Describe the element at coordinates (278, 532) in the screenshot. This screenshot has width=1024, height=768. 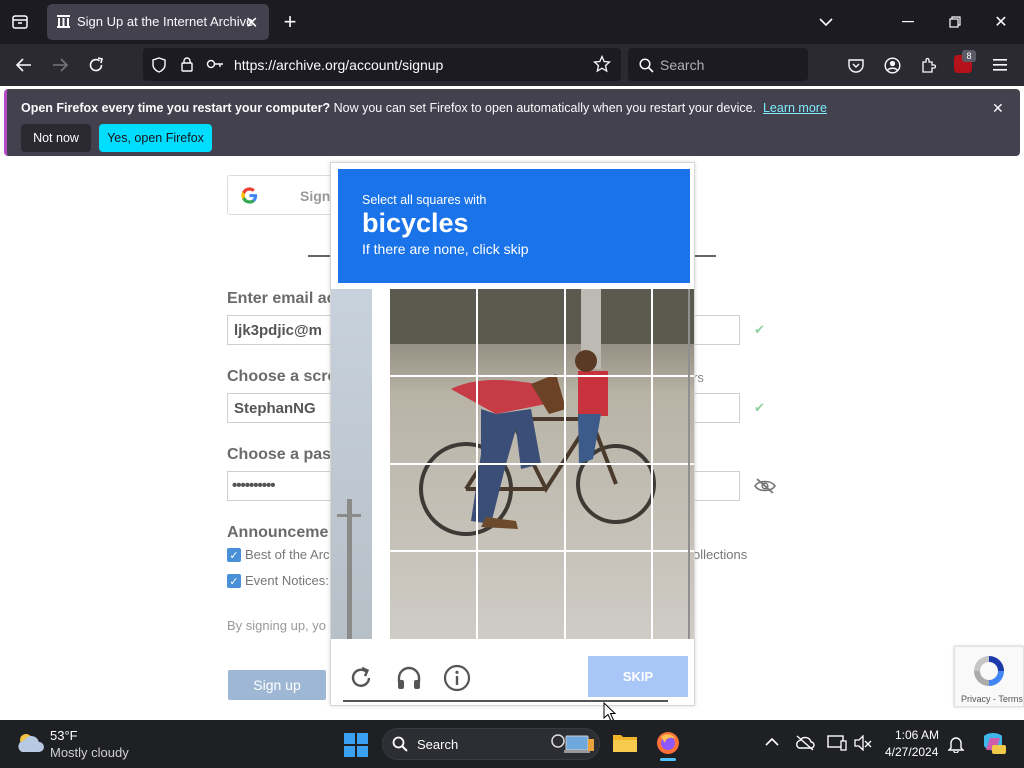
I see `announcements-label: Announceme` at that location.